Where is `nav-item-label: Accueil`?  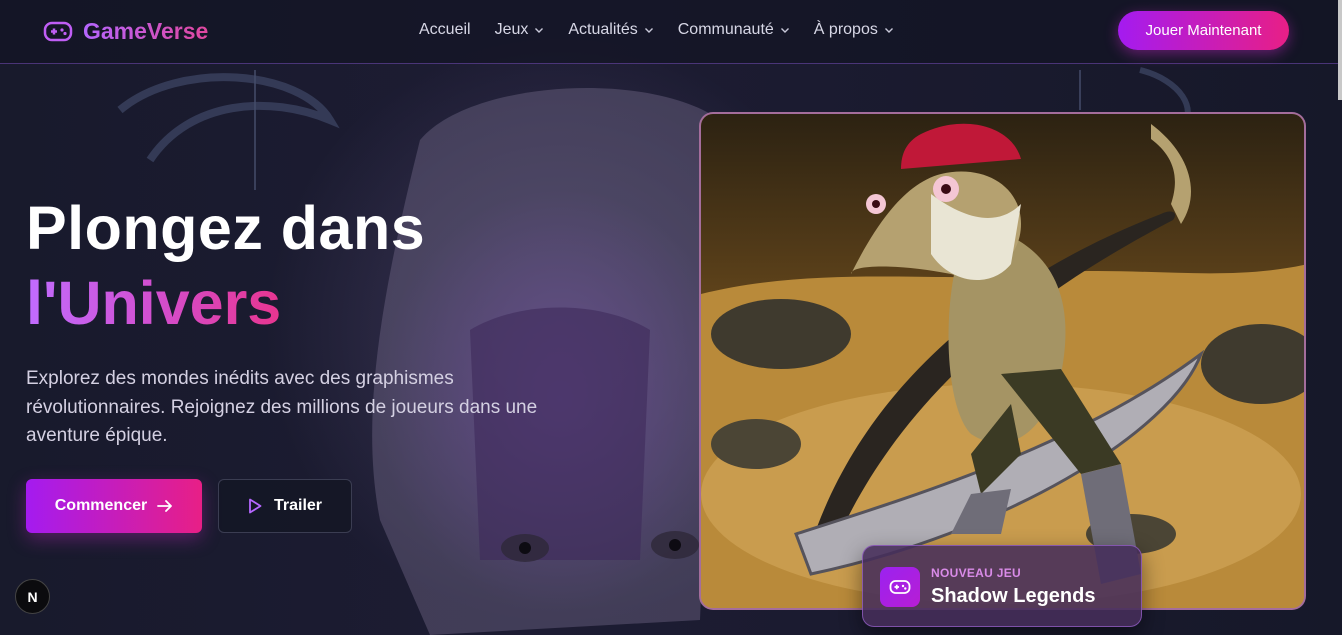
nav-item-label: Accueil is located at coordinates (445, 29).